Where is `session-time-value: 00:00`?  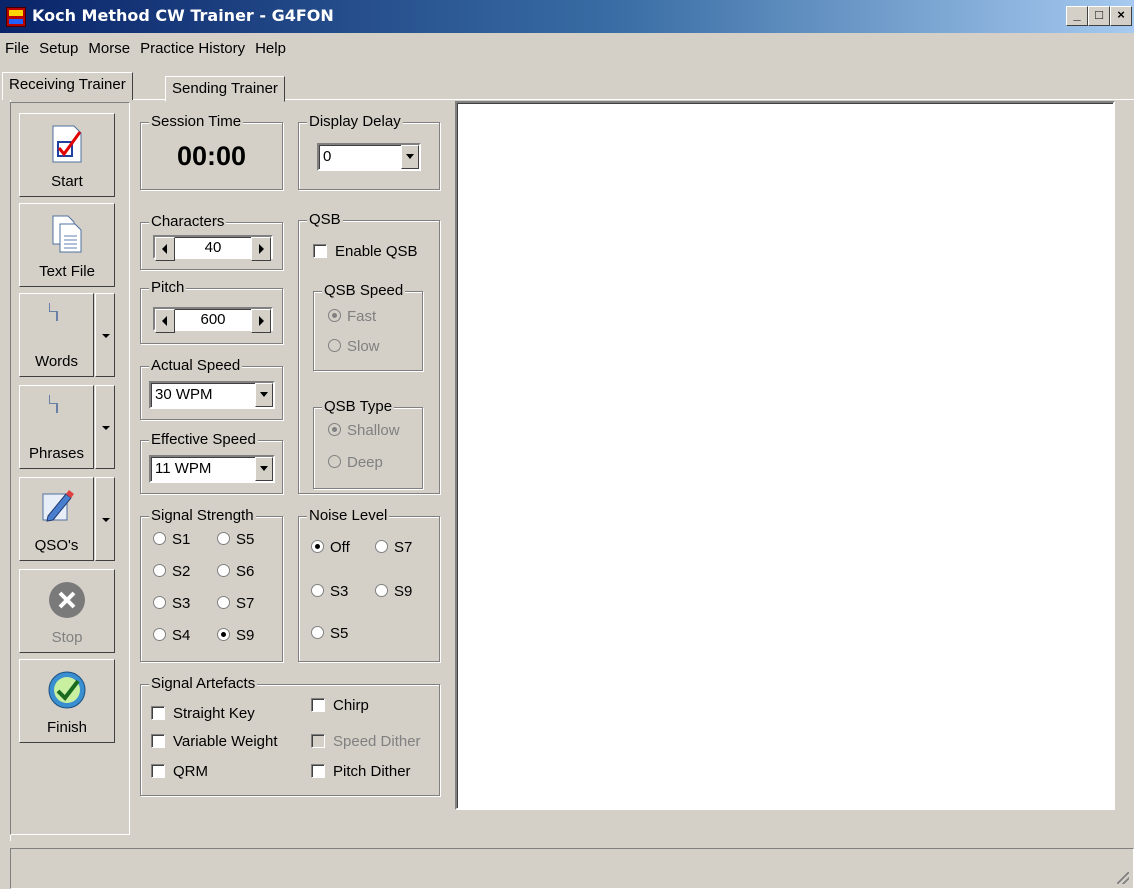
session-time-value: 00:00 is located at coordinates (211, 156).